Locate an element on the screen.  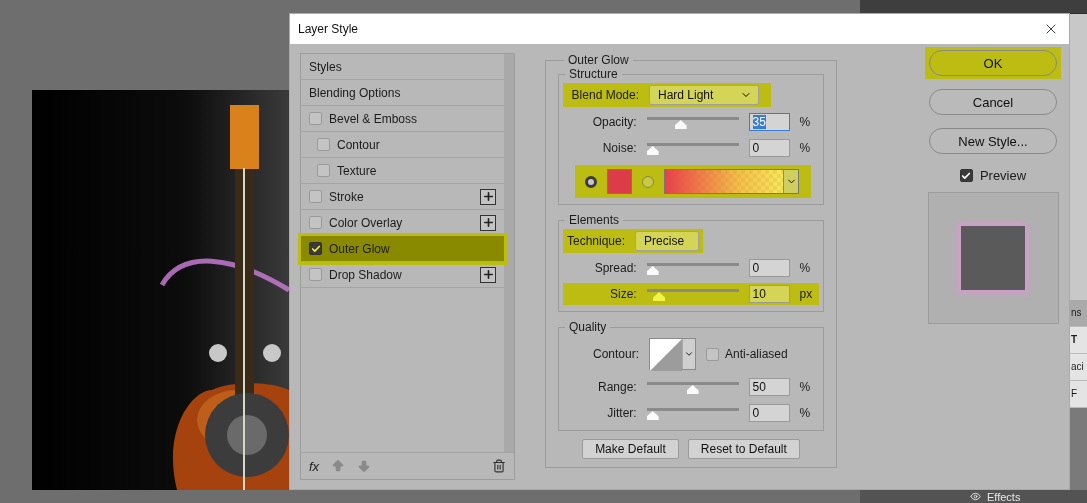
style-list-item: Stroke is located at coordinates (402, 197).